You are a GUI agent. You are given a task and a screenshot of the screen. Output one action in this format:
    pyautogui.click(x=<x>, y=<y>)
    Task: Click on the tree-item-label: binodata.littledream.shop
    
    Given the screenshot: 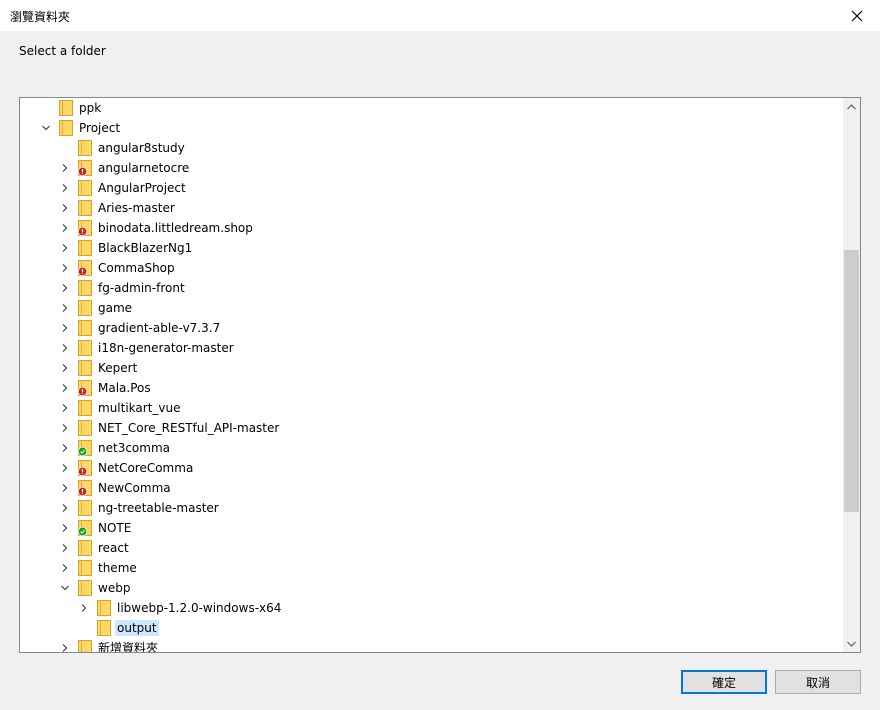 What is the action you would take?
    pyautogui.click(x=175, y=228)
    